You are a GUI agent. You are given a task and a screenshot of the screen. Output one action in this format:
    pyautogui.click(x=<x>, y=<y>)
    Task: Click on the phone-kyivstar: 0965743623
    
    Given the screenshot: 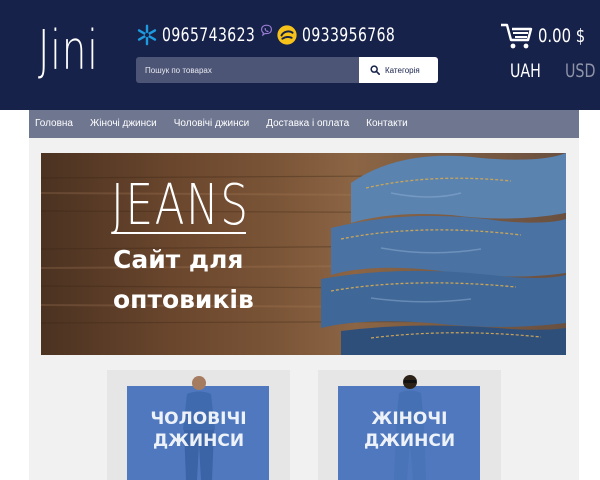 What is the action you would take?
    pyautogui.click(x=204, y=35)
    